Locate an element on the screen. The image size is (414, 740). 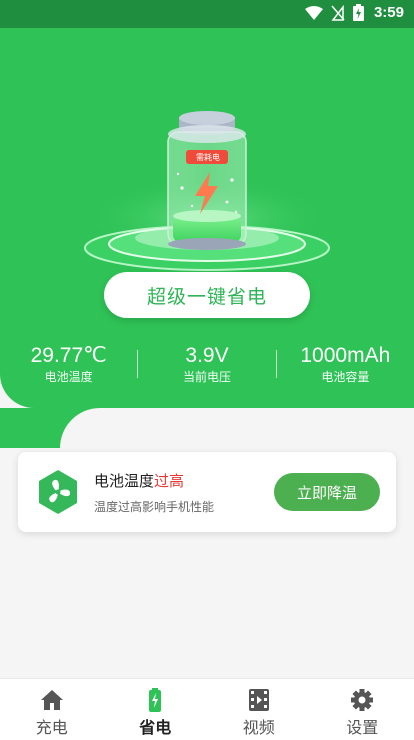
wifi-icon is located at coordinates (313, 12).